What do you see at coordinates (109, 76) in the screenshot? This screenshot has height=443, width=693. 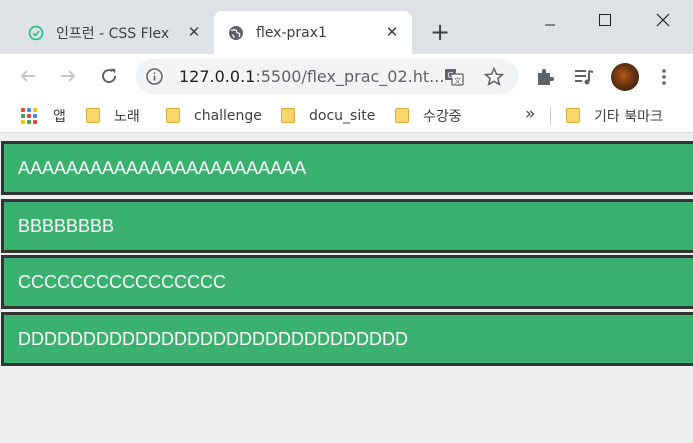 I see `reload-button` at bounding box center [109, 76].